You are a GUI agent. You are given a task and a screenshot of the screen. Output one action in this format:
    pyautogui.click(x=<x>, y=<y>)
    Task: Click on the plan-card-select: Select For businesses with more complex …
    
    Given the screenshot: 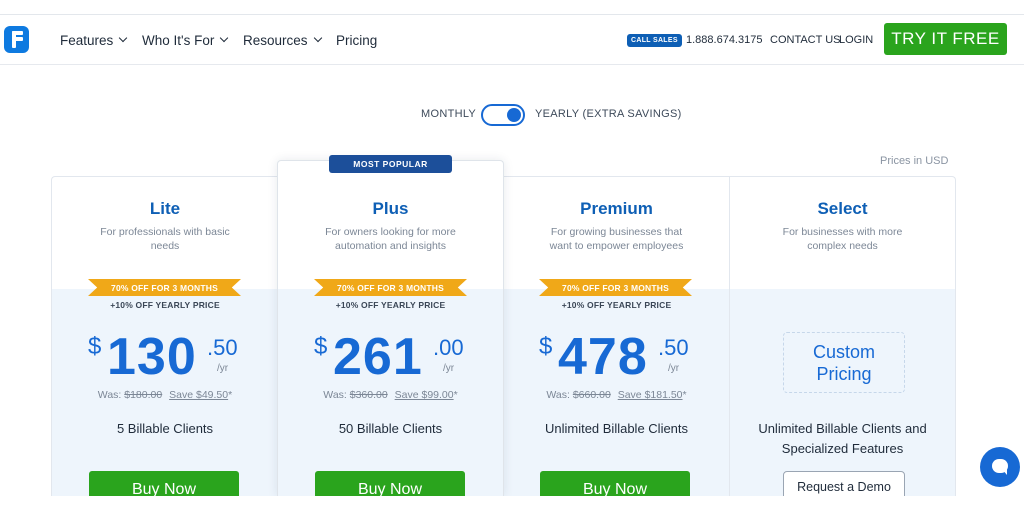 What is the action you would take?
    pyautogui.click(x=842, y=339)
    